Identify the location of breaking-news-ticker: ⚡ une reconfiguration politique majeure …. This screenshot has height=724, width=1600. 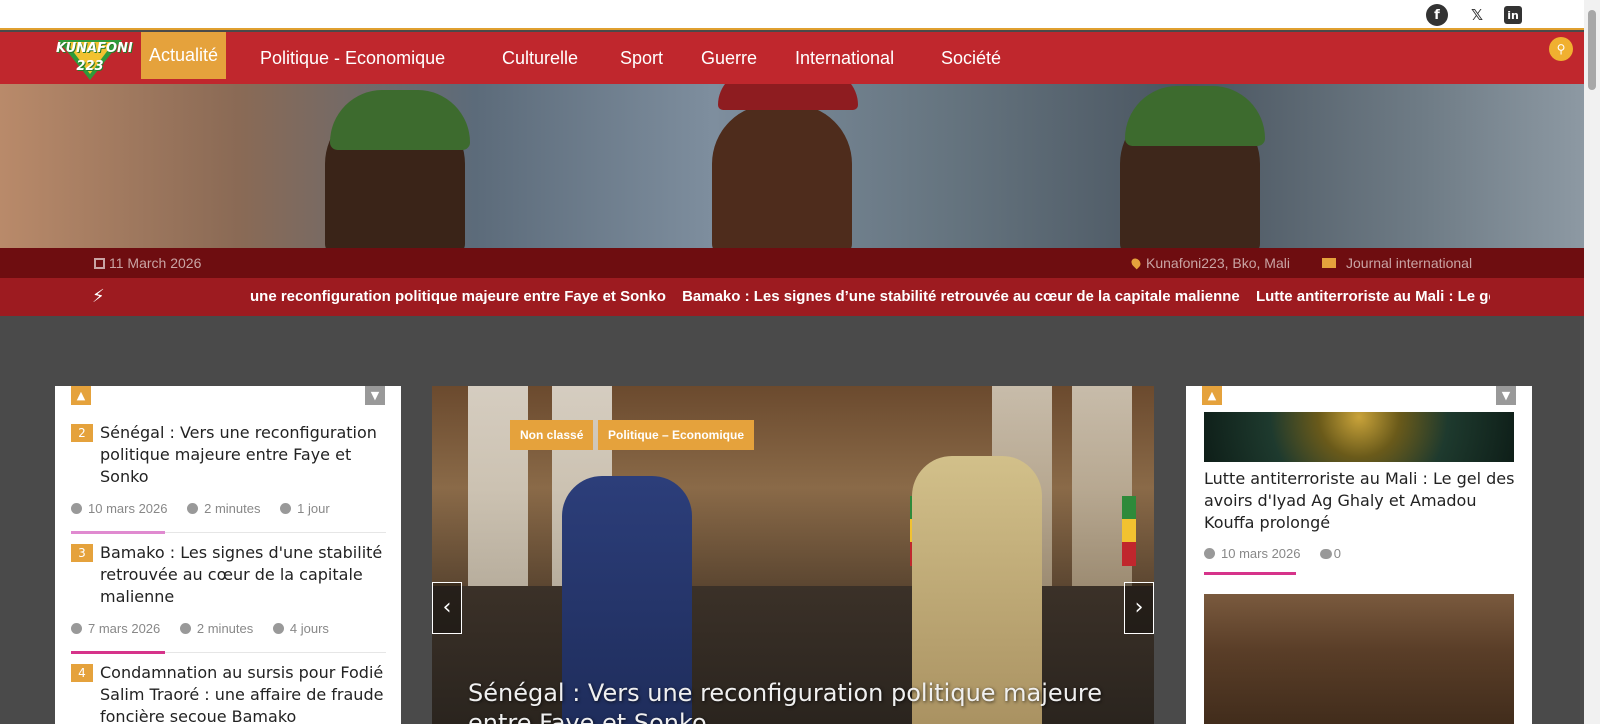
(792, 297).